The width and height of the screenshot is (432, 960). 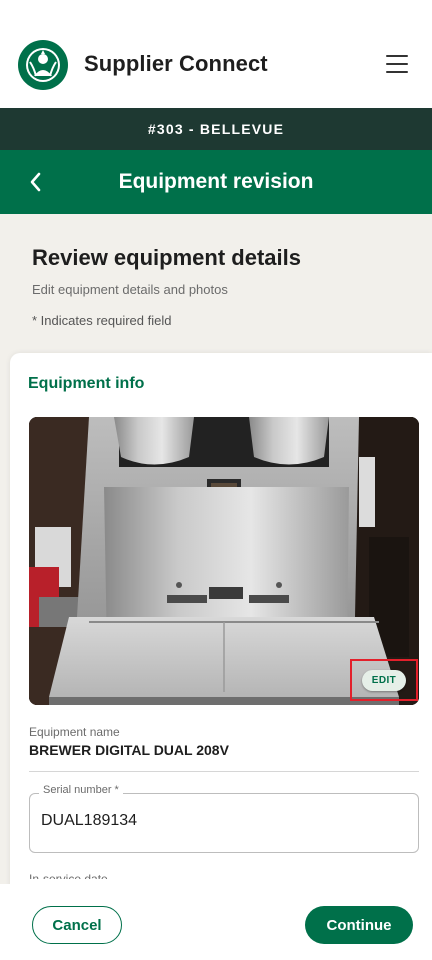 I want to click on hamburger-menu-icon, so click(x=397, y=64).